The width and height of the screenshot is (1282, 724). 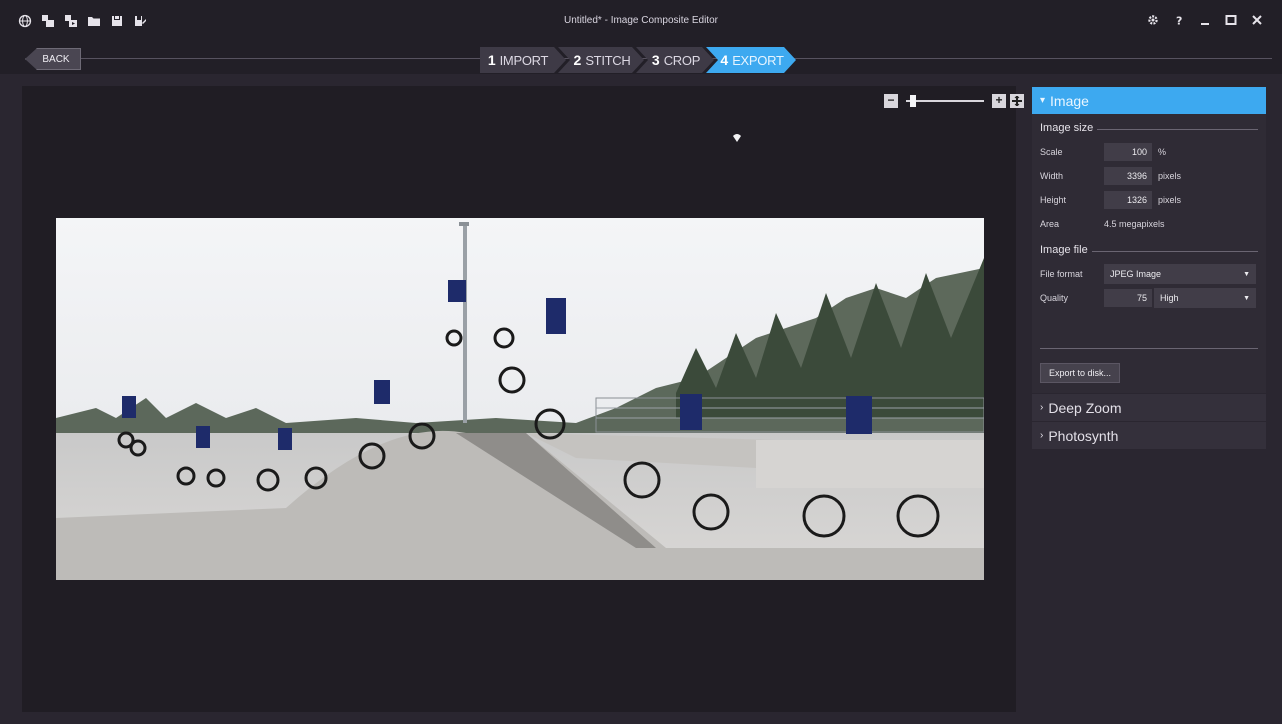 I want to click on quality-input: 75, so click(x=1128, y=298).